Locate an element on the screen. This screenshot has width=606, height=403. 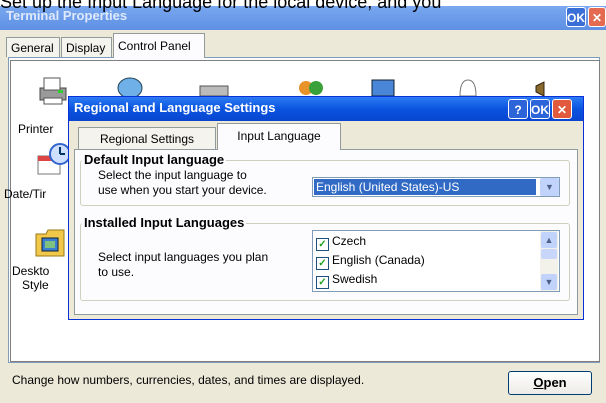
tab-regional-settings: Regional Settings is located at coordinates (147, 138).